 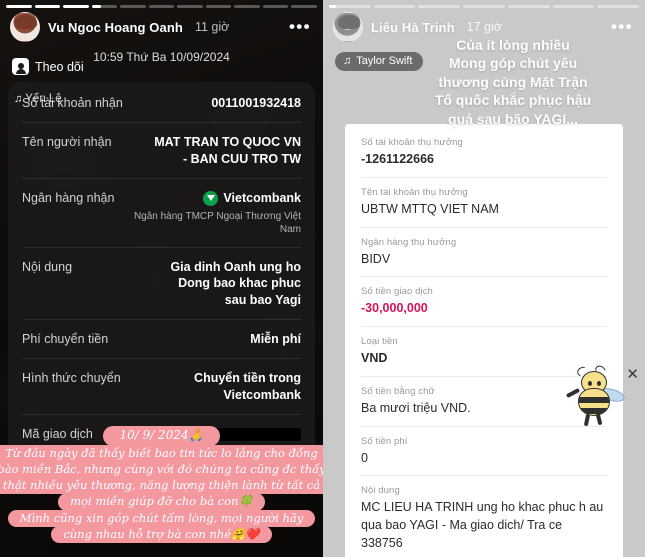 I want to click on music-pill: ♫ Taylor Swift, so click(x=379, y=61).